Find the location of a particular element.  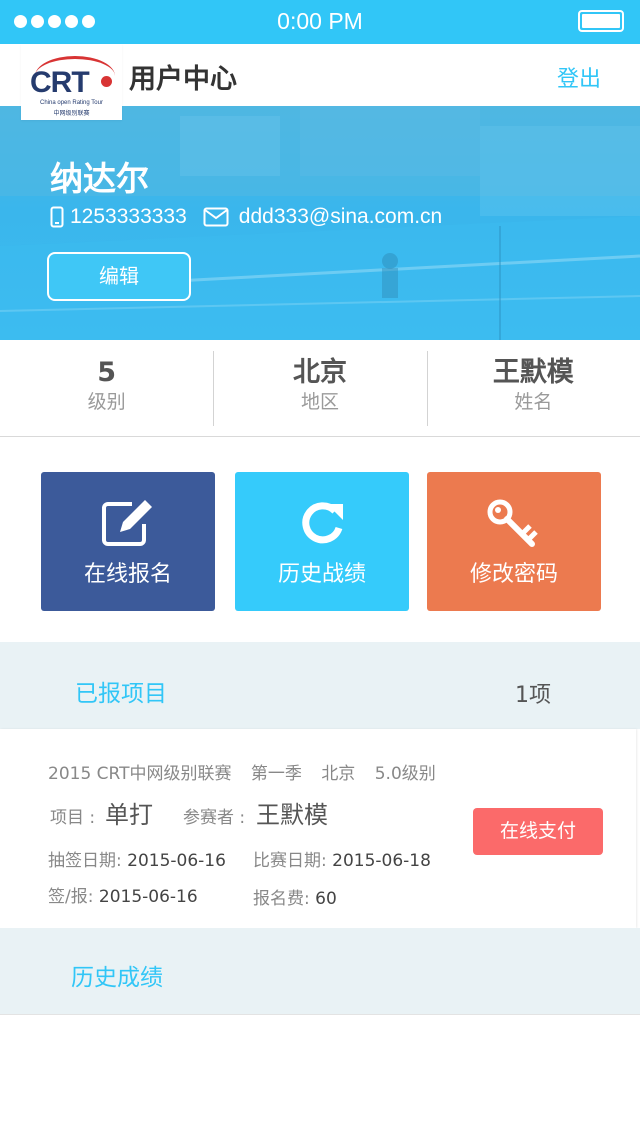

crt-logo: CRT China open Rating Tour 中网级别联赛 is located at coordinates (71, 82).